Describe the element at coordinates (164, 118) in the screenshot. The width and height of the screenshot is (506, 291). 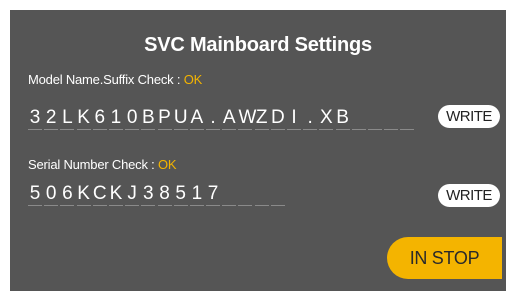
I see `model-char-cell: P` at that location.